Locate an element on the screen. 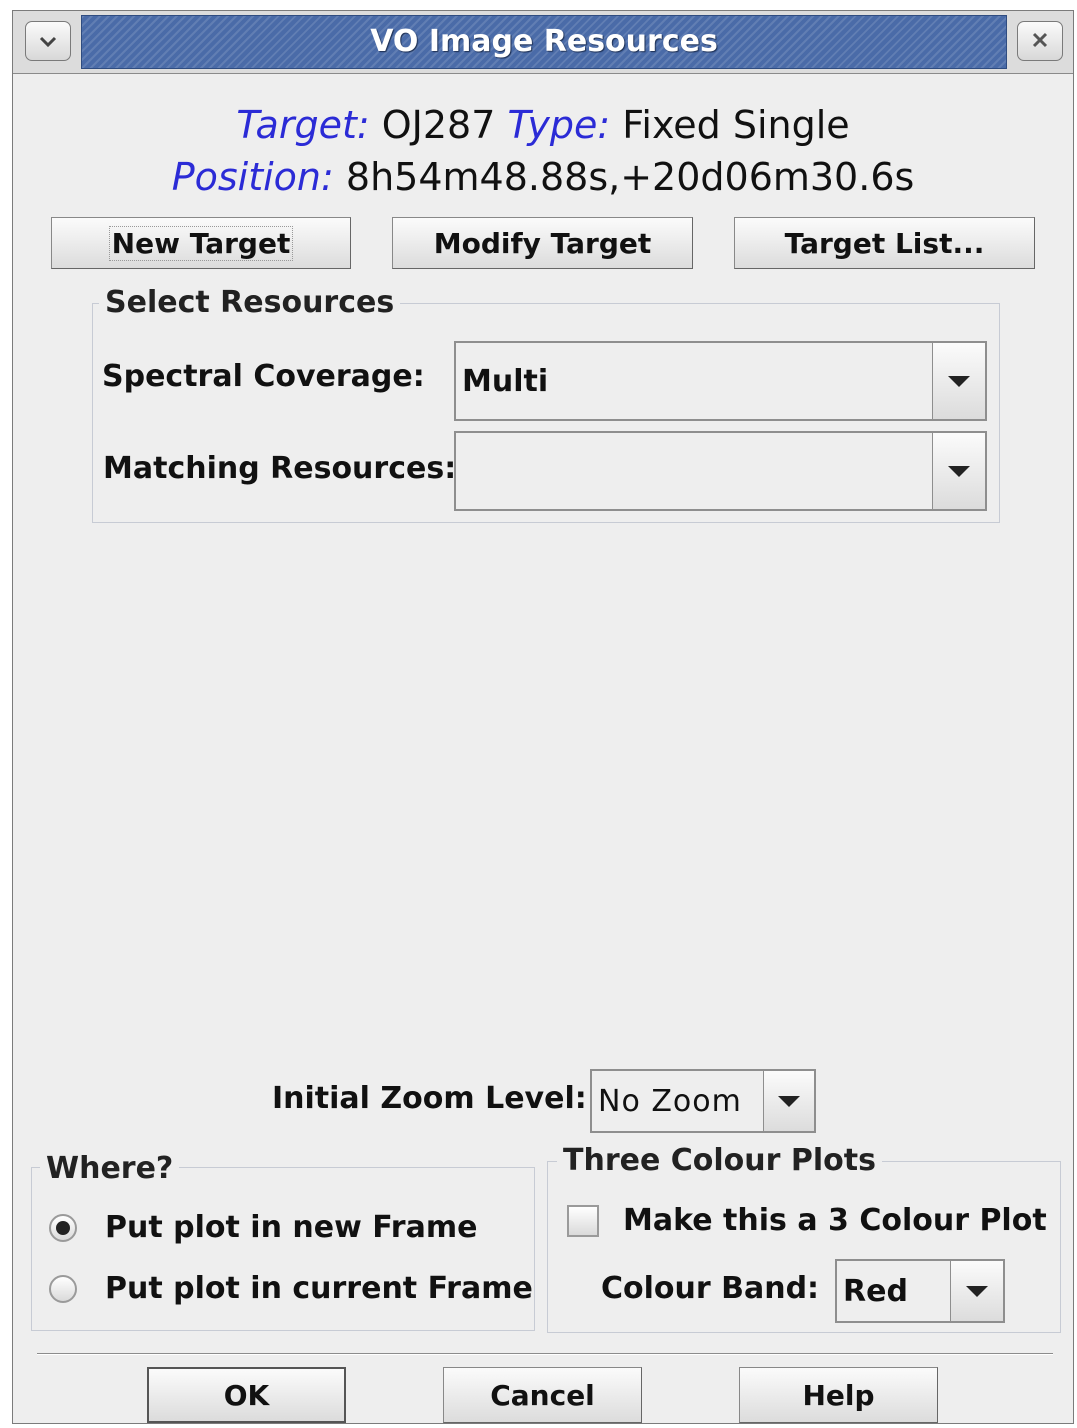  where-title: Where? is located at coordinates (110, 1168).